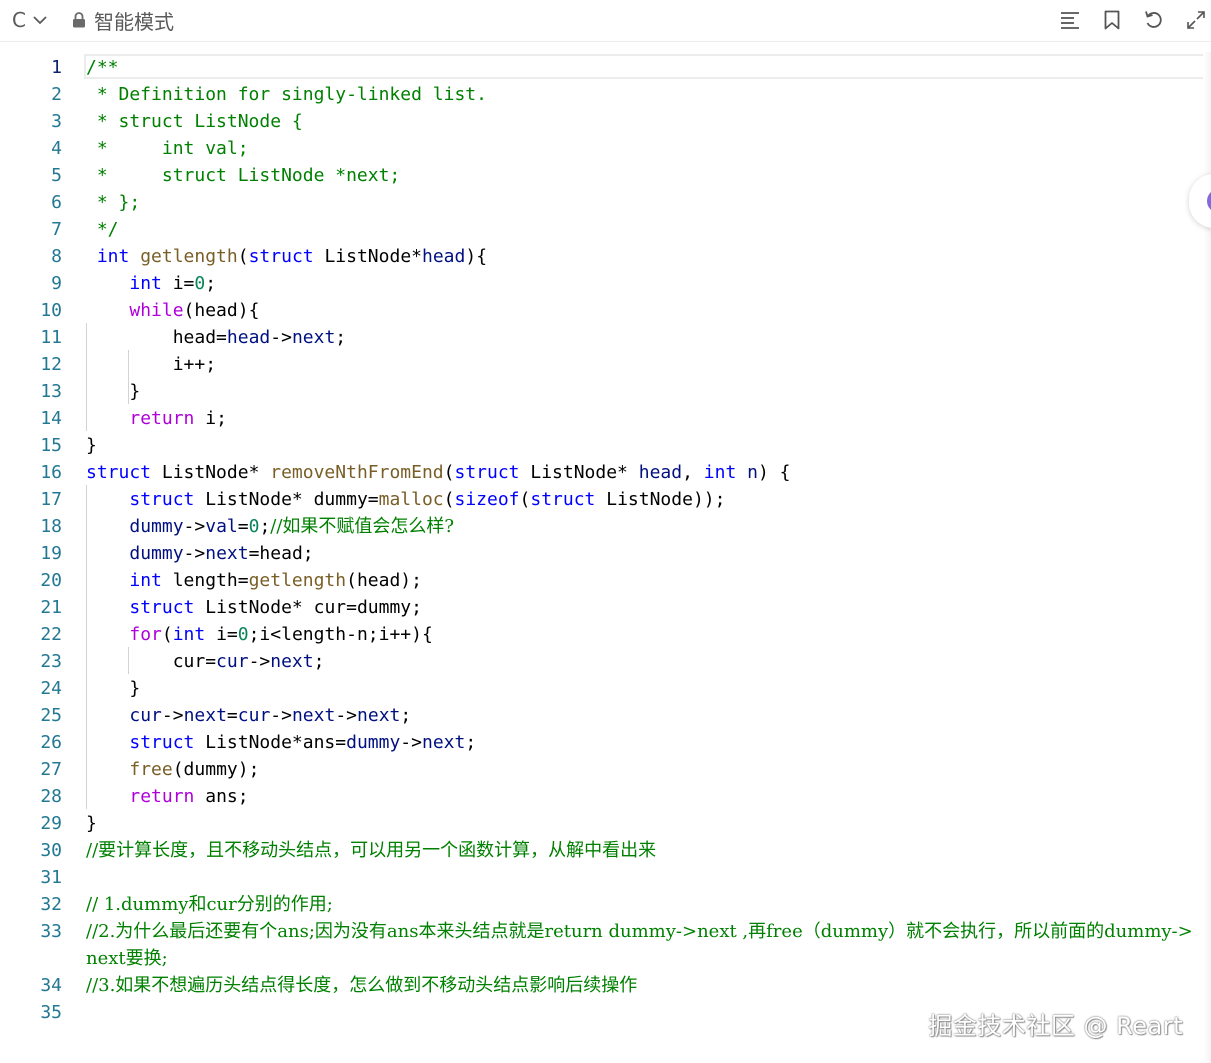 The height and width of the screenshot is (1063, 1211). Describe the element at coordinates (51, 931) in the screenshot. I see `line-number-text: 33` at that location.